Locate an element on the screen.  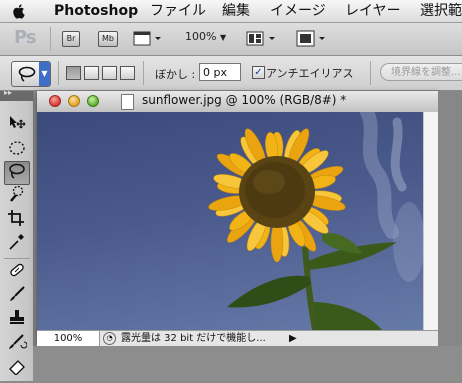
eyedropper-tool-button is located at coordinates (17, 245).